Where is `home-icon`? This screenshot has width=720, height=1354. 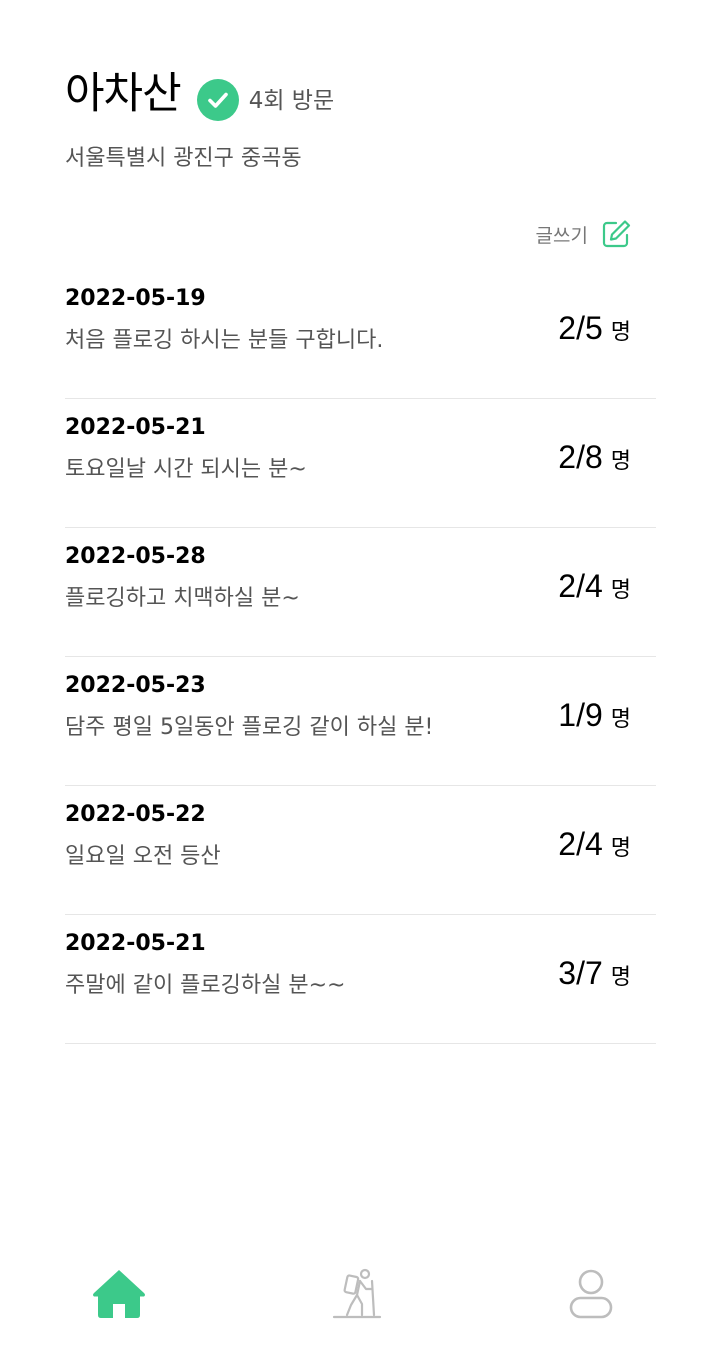
home-icon is located at coordinates (119, 1294).